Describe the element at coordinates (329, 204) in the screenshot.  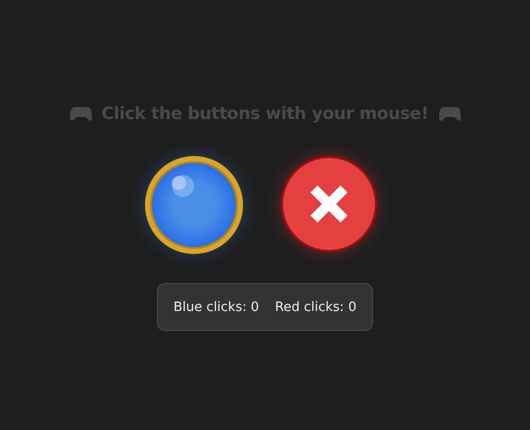
I see `close-button` at that location.